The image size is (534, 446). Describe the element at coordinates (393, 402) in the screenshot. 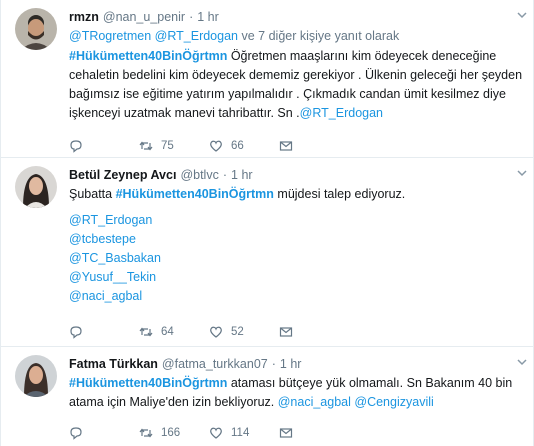

I see `mention-link: @Cengizyavili` at that location.